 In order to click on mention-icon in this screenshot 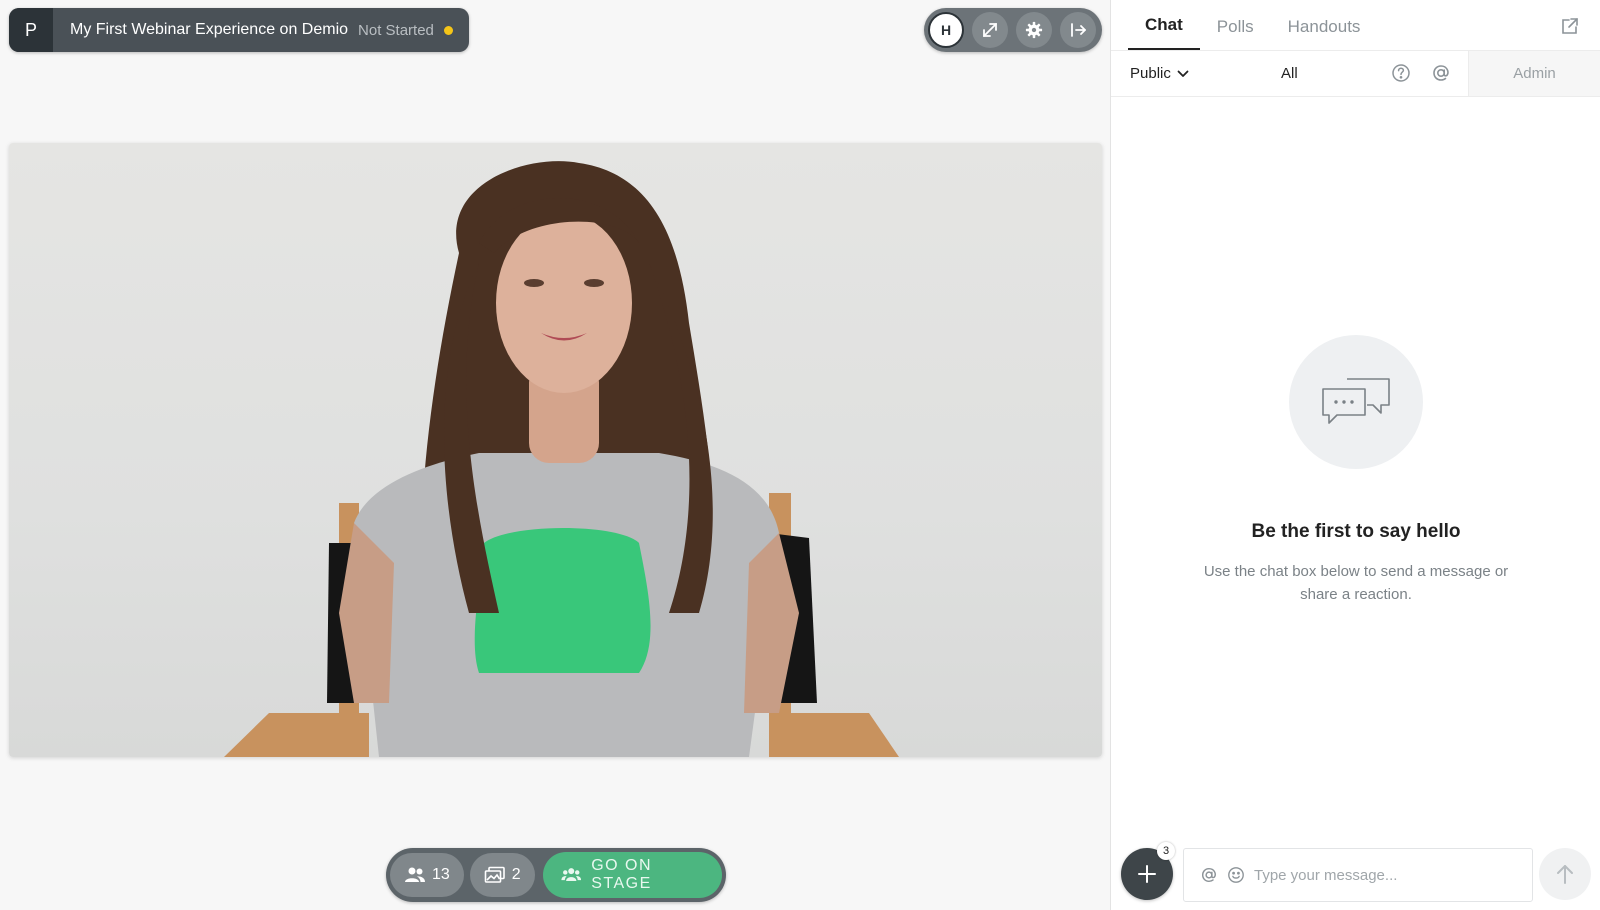, I will do `click(1209, 875)`.